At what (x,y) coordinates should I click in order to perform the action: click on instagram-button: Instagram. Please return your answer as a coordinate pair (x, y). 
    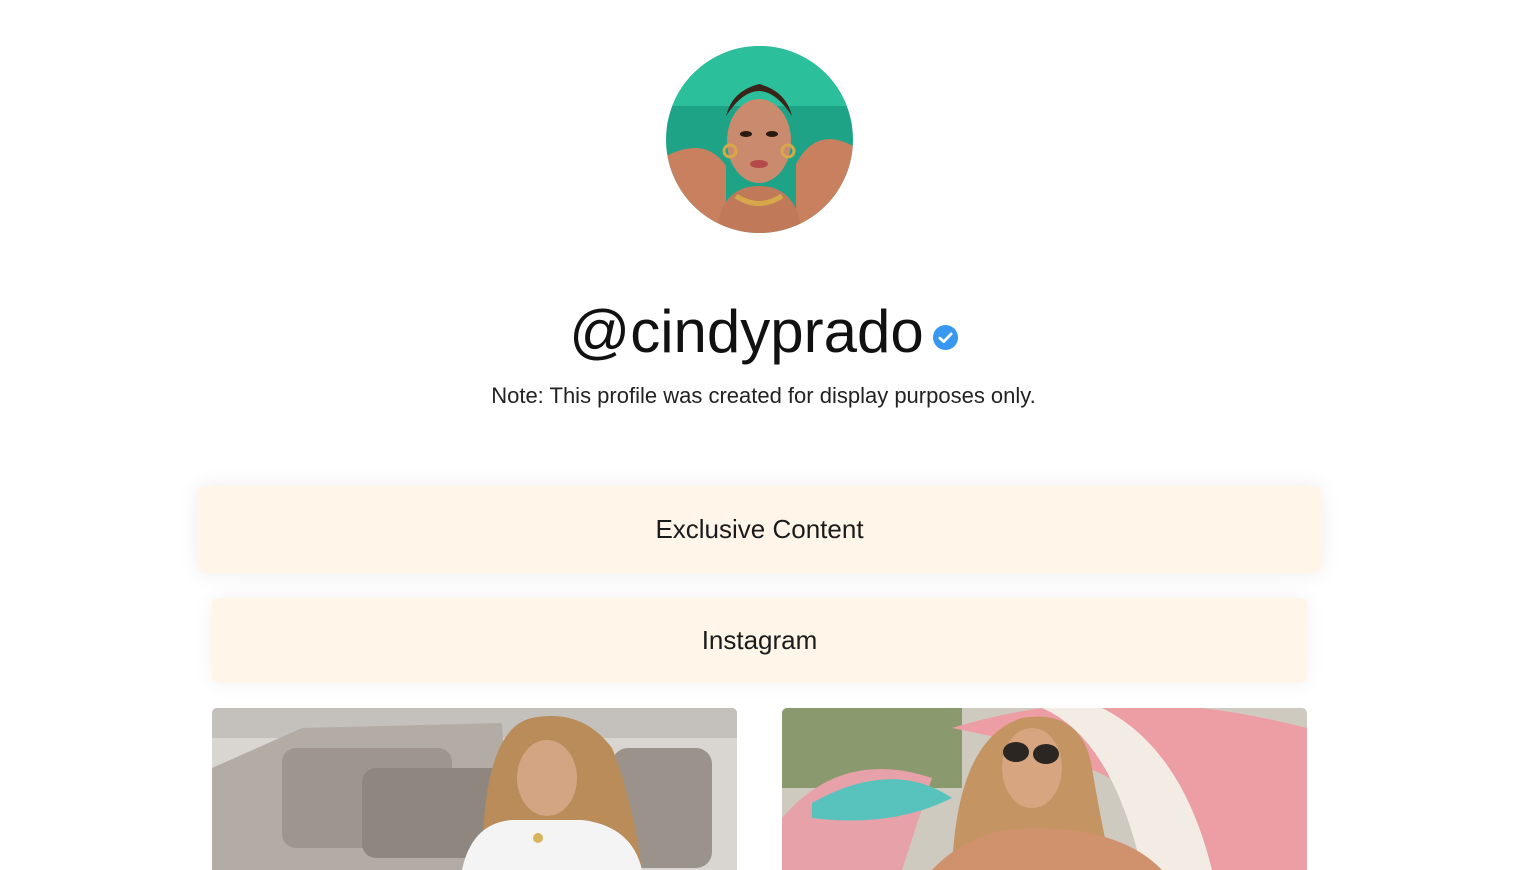
    Looking at the image, I should click on (759, 640).